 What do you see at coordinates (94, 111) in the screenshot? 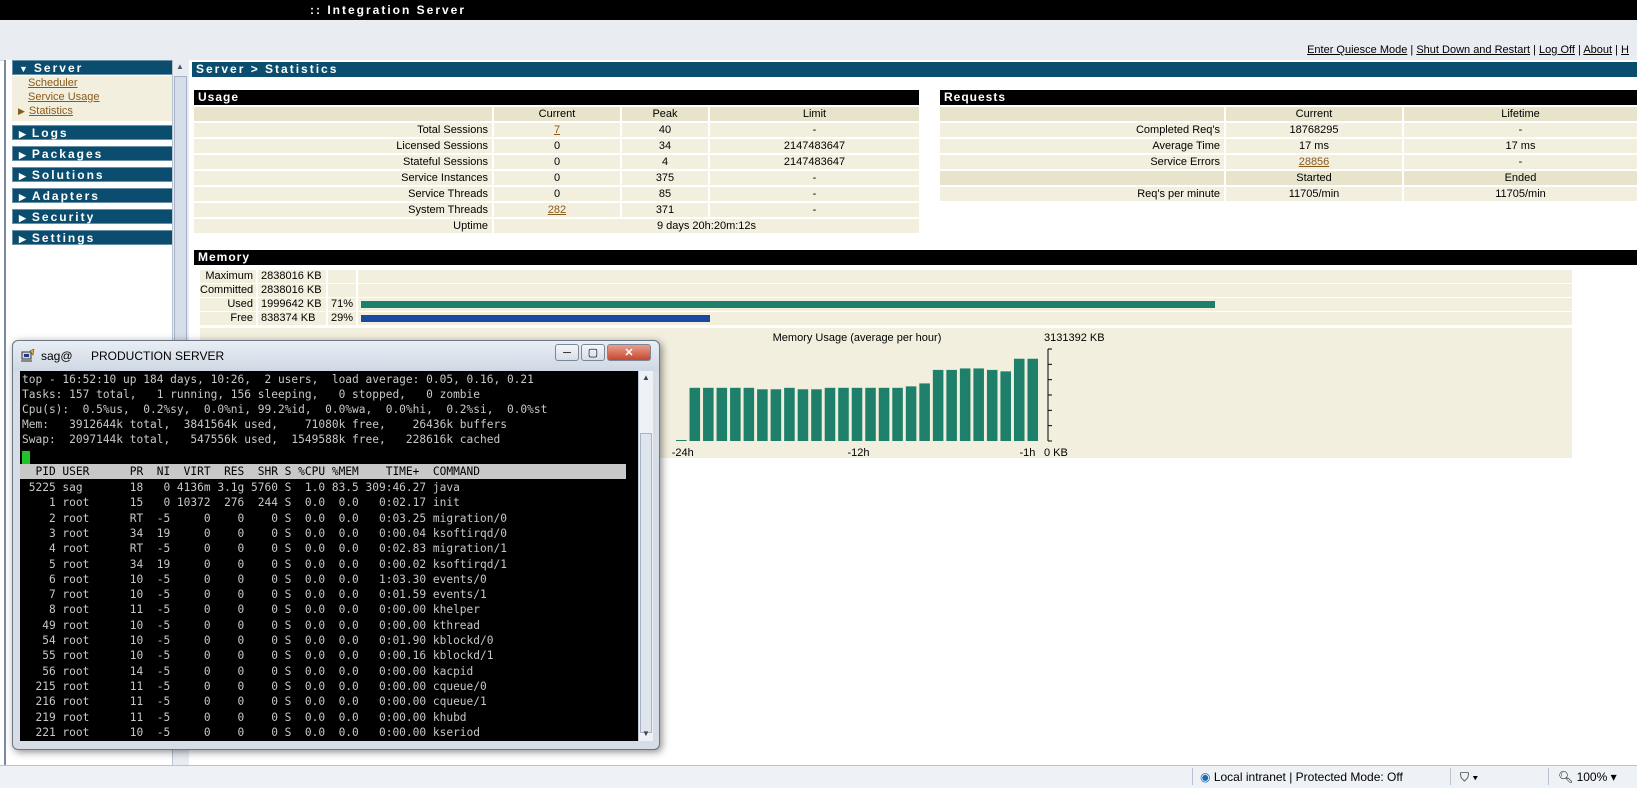
I see `nav-item-statistics: ▶ Statistics` at bounding box center [94, 111].